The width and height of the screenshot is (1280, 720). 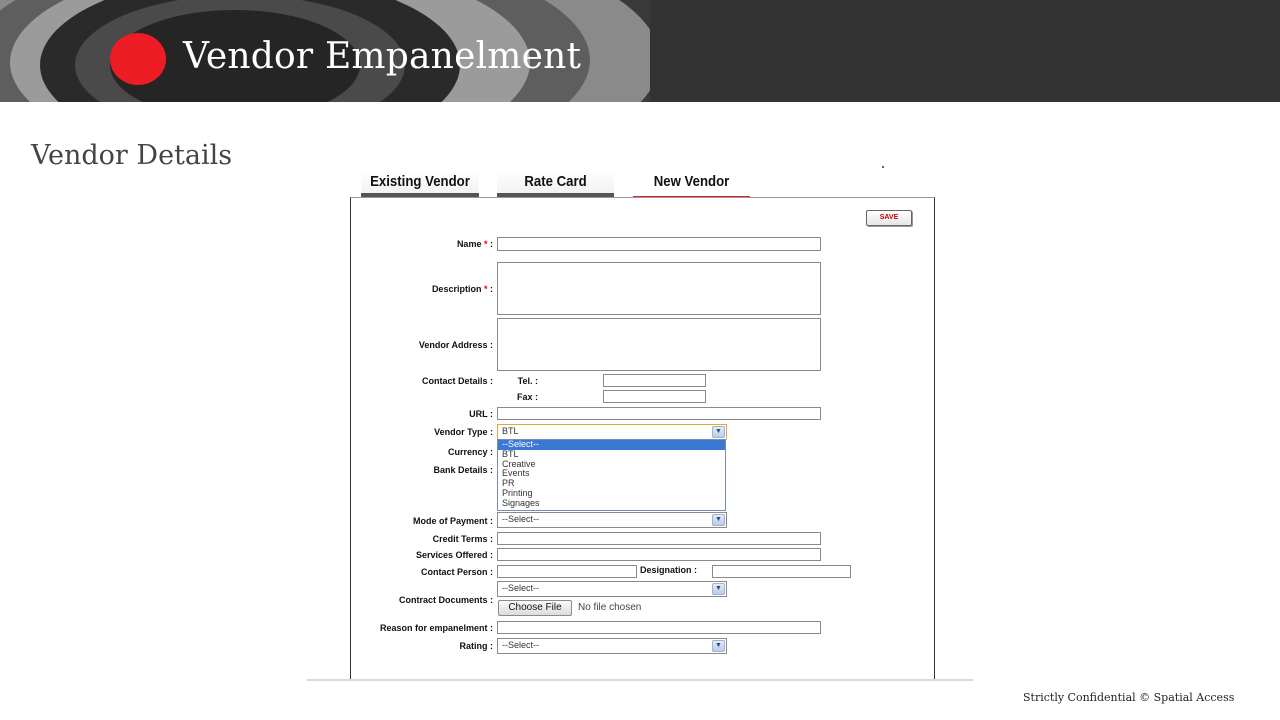 What do you see at coordinates (462, 539) in the screenshot?
I see `credit-terms-label: Credit Terms :` at bounding box center [462, 539].